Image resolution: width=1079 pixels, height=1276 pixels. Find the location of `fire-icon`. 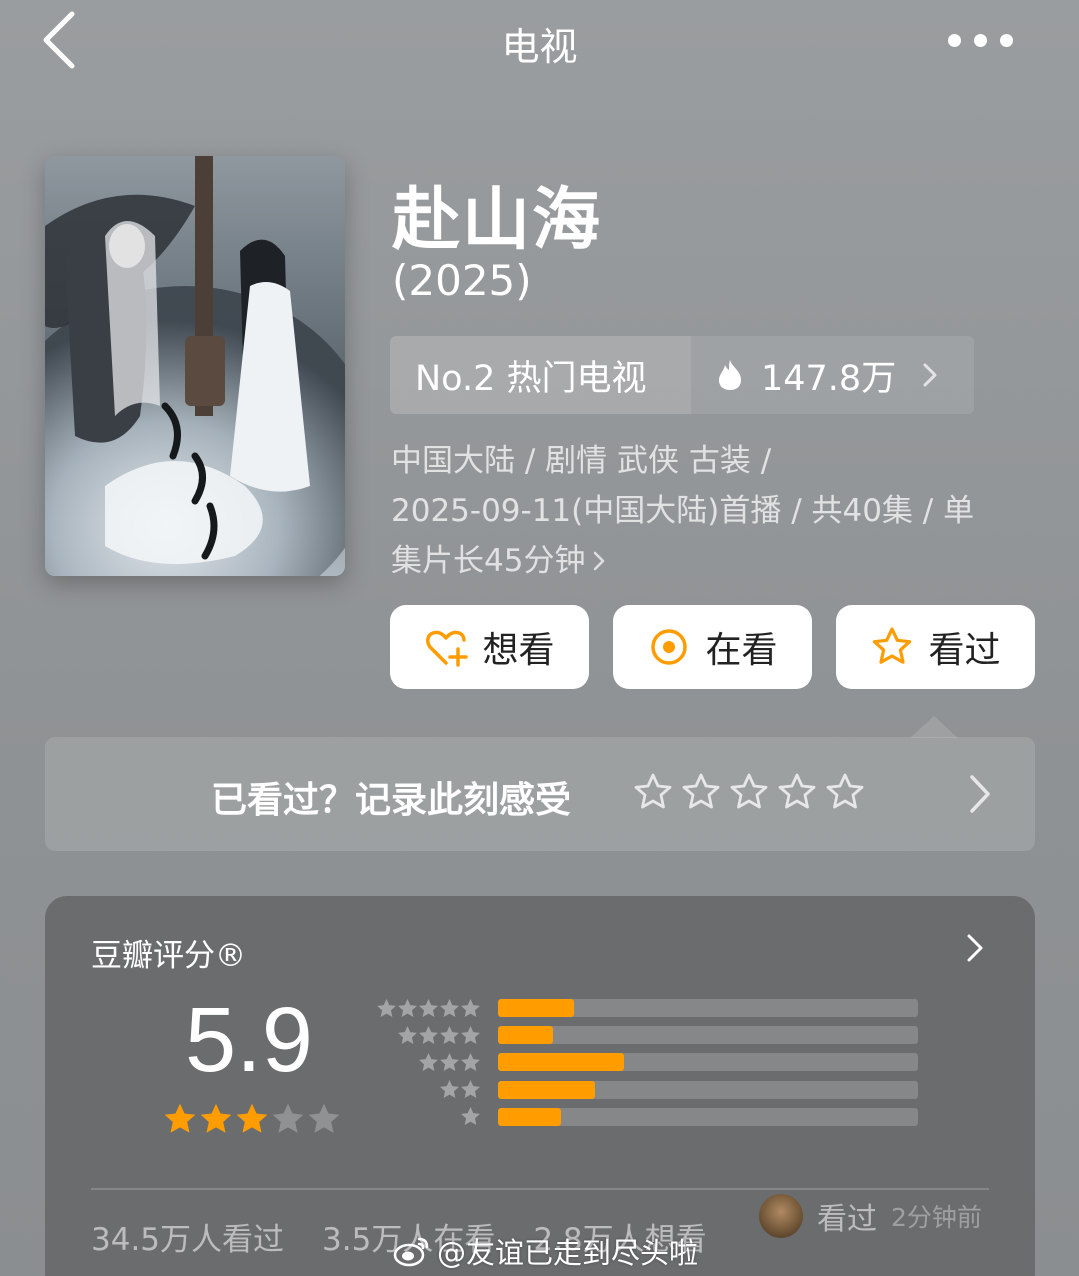

fire-icon is located at coordinates (730, 375).